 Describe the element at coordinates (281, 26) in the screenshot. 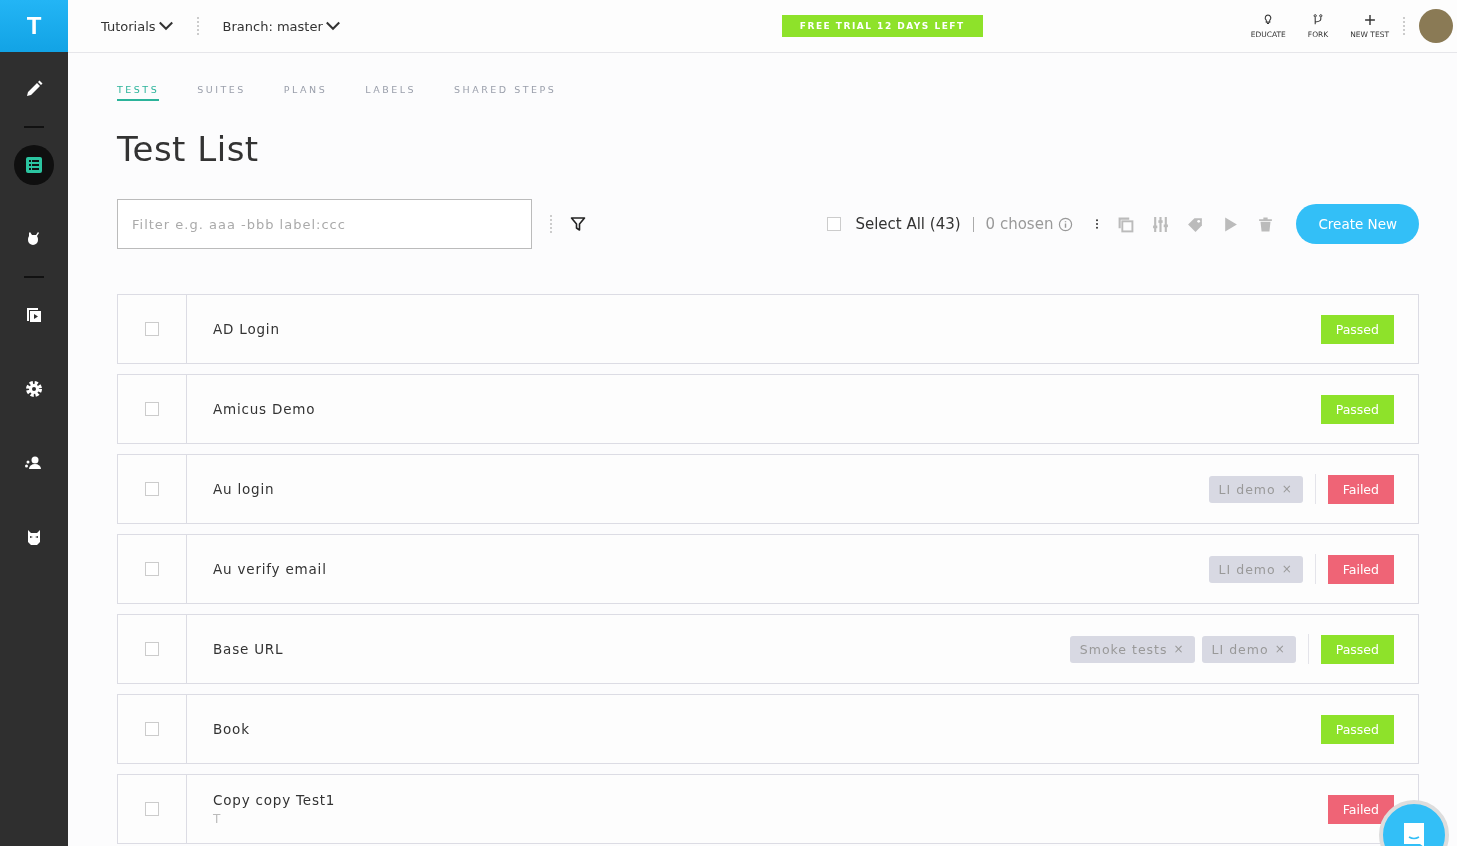

I see `branch-dropdown: Branch: master` at that location.